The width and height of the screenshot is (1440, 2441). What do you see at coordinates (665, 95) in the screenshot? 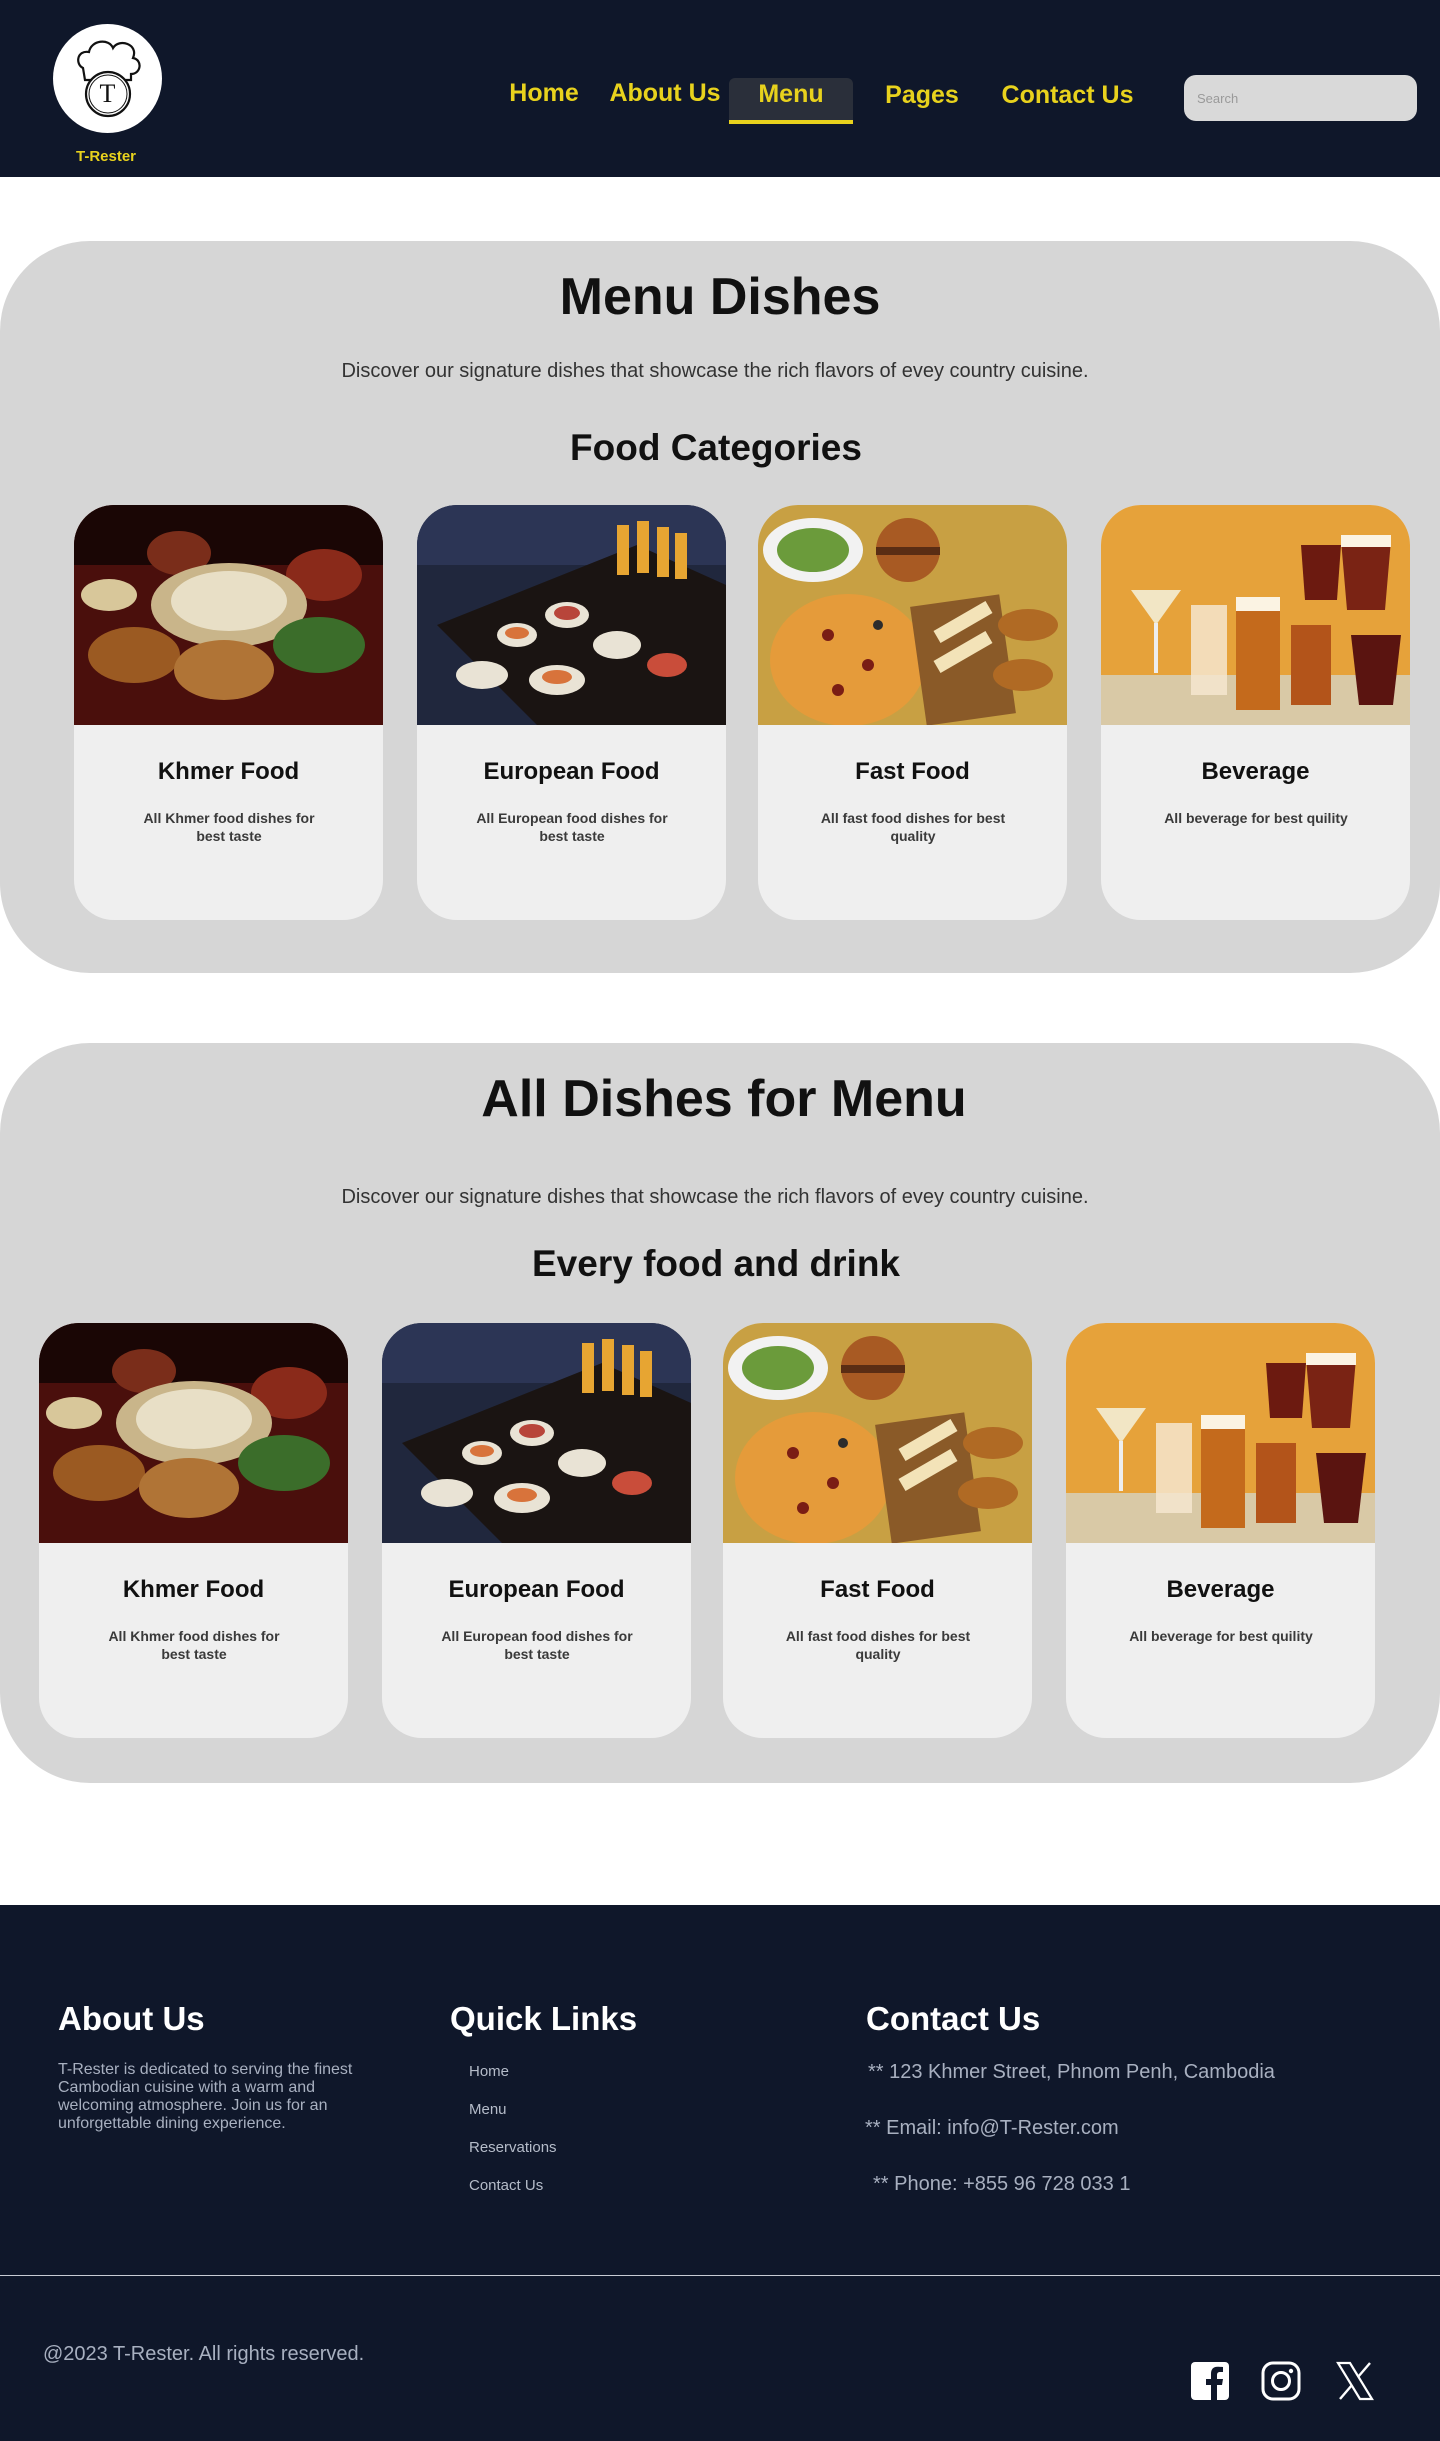
I see `nav-about-us: About Us` at bounding box center [665, 95].